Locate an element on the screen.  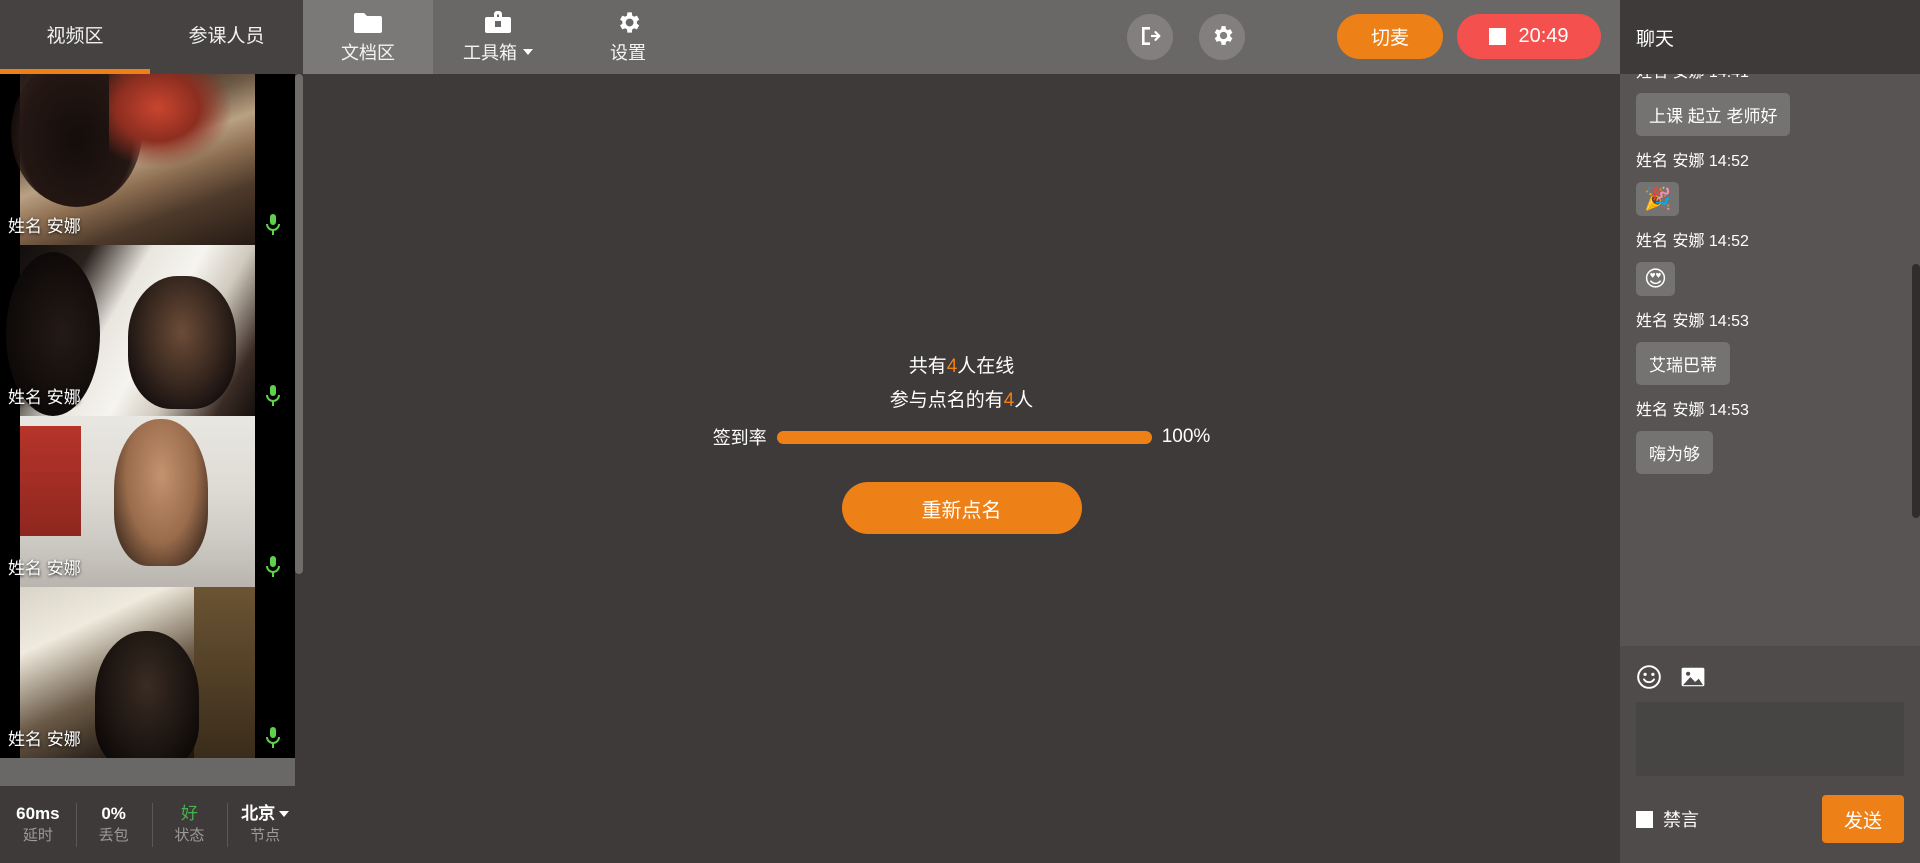
rollcall-panel: 共有4人在线 参与点名的有4人 签到率 100% 重新点名 is located at coordinates (961, 442).